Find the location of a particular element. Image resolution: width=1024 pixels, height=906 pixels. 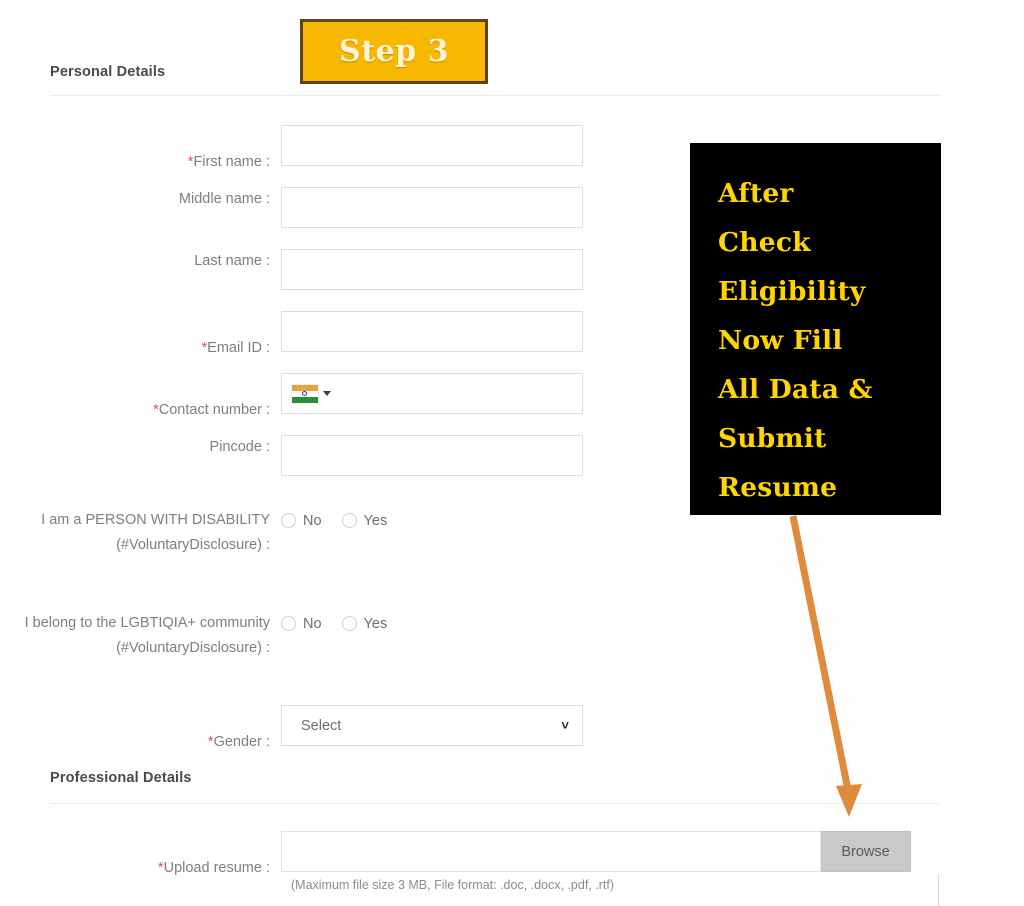

section-divider-professional is located at coordinates (495, 803).